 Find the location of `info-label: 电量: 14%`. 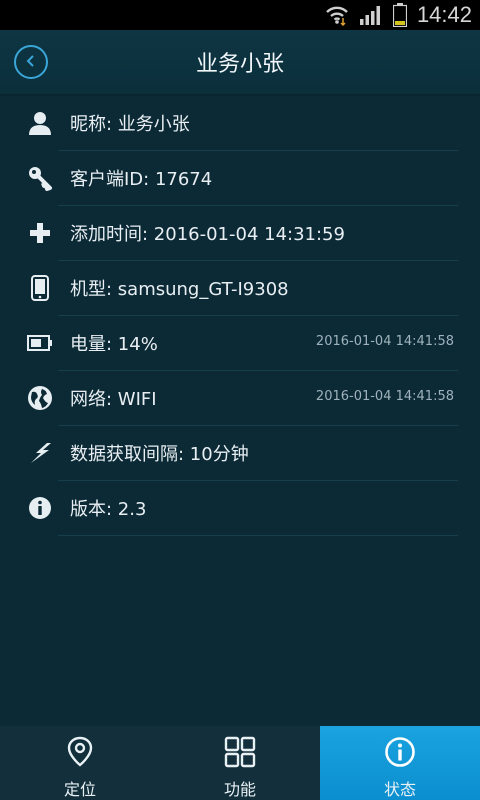

info-label: 电量: 14% is located at coordinates (114, 344).